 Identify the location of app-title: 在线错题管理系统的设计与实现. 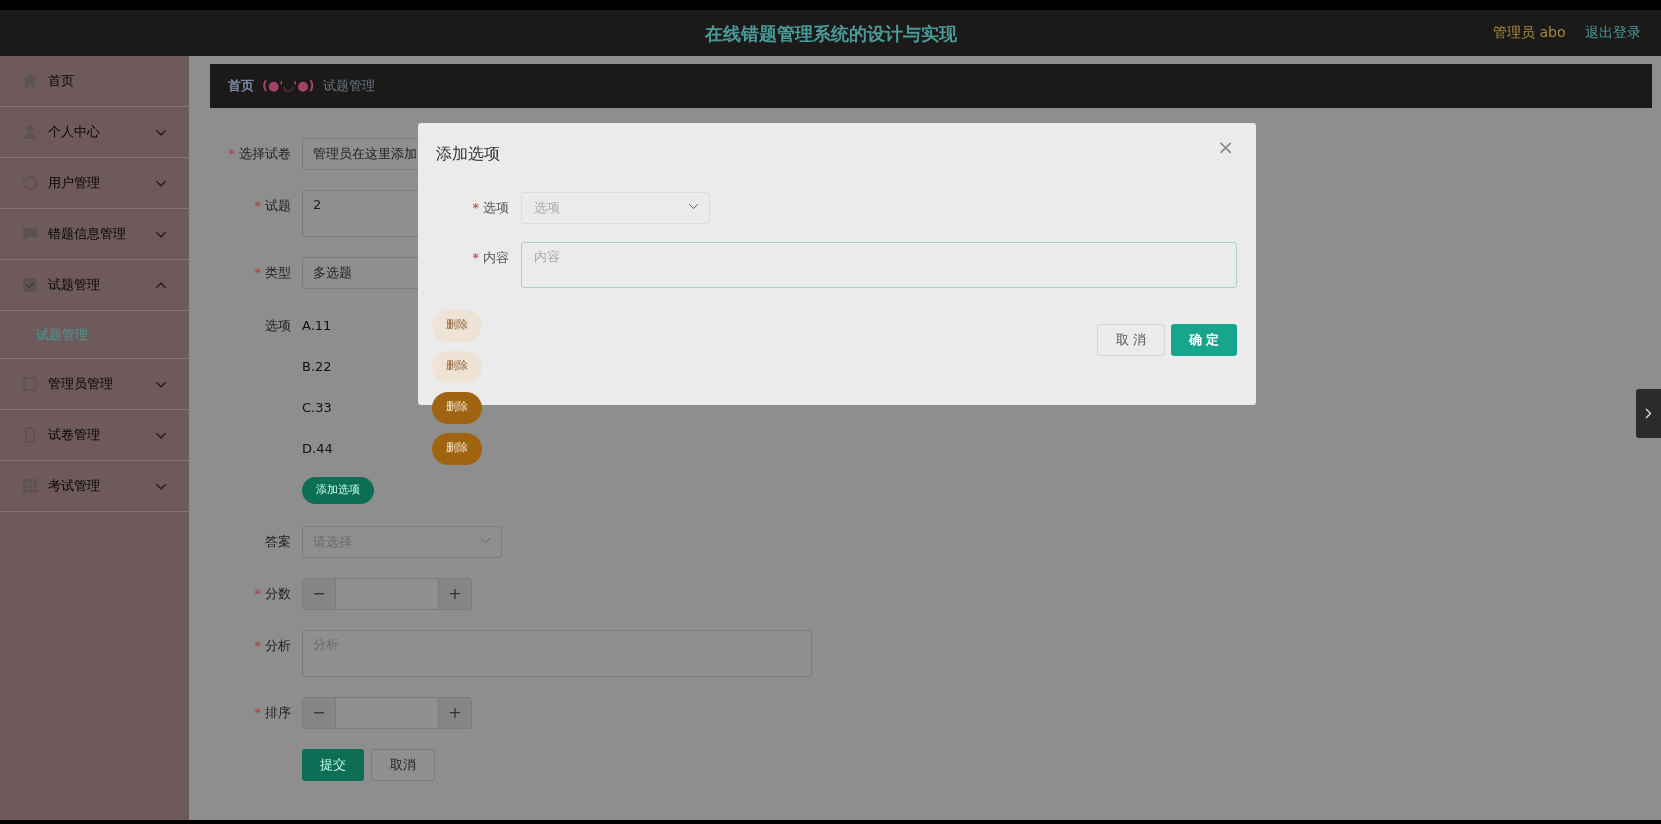
(830, 33).